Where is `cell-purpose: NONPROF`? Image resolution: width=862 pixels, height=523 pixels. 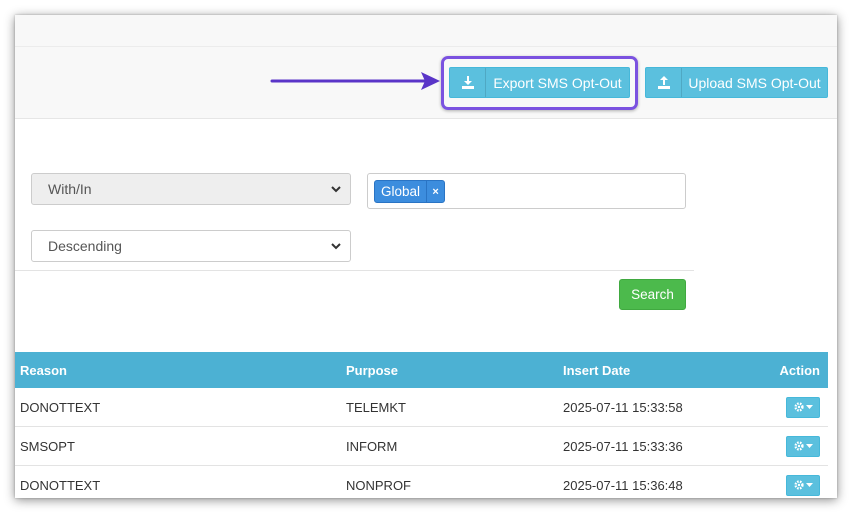 cell-purpose: NONPROF is located at coordinates (378, 485).